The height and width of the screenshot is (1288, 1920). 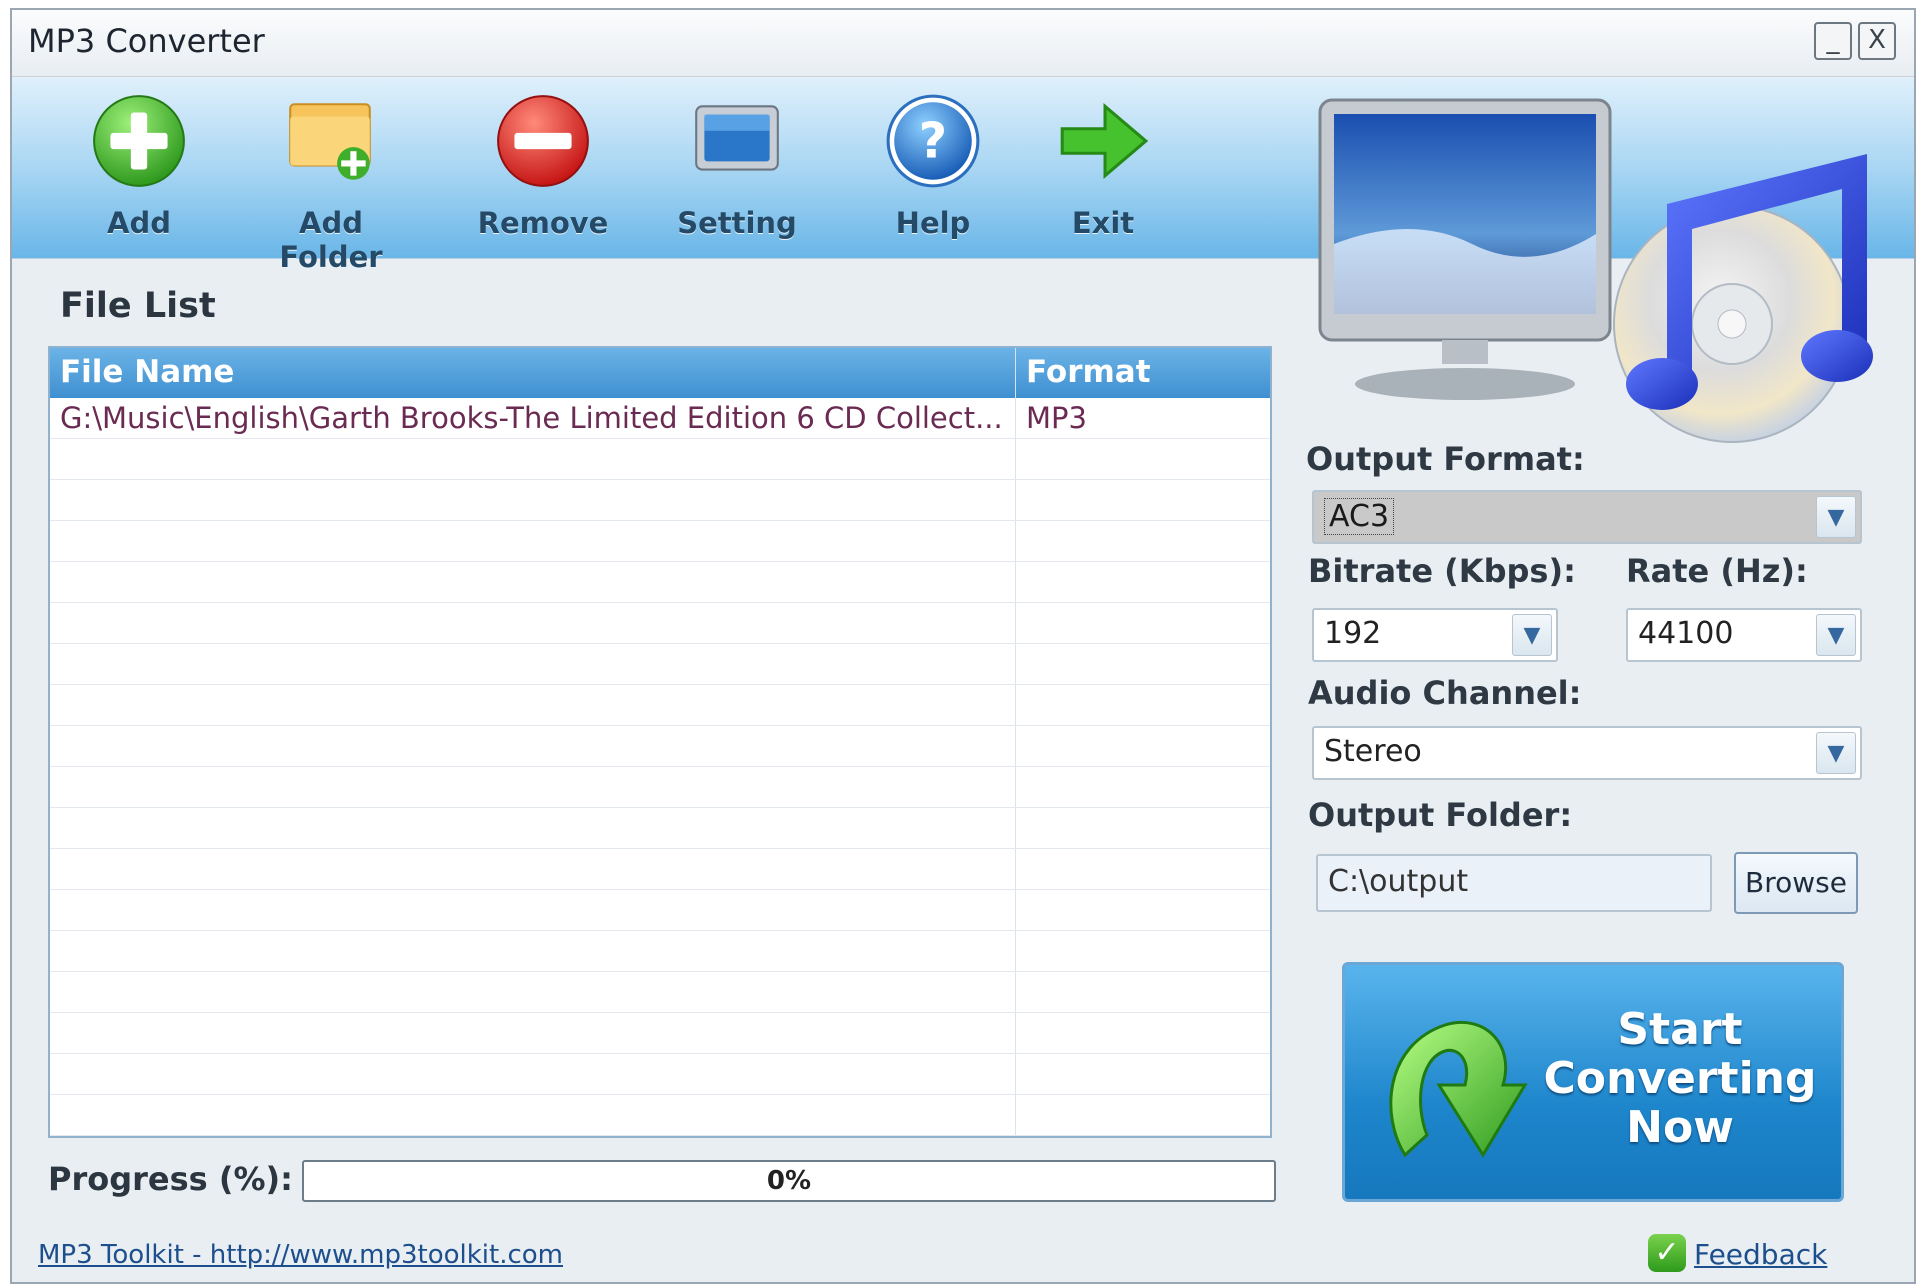 I want to click on format-cell: MP3, so click(x=1056, y=418).